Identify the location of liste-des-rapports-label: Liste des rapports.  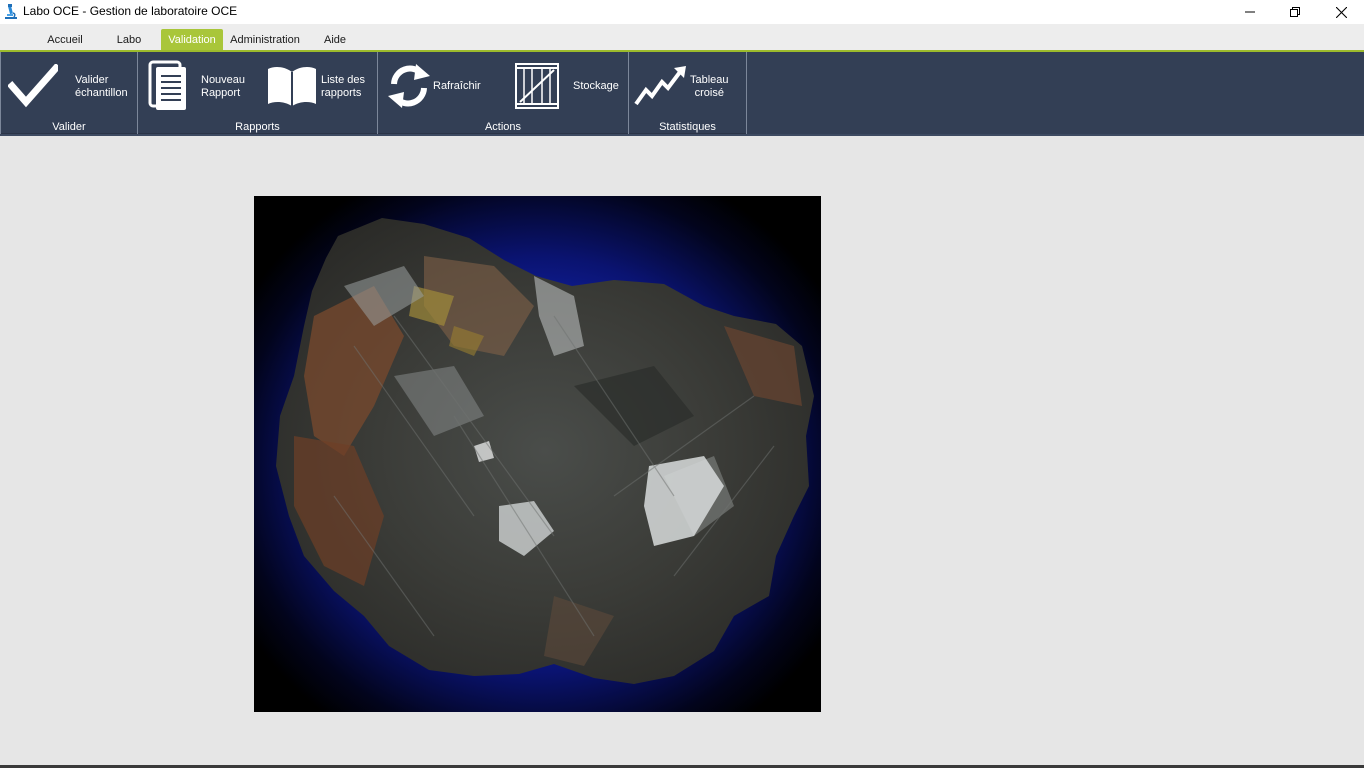
(343, 86).